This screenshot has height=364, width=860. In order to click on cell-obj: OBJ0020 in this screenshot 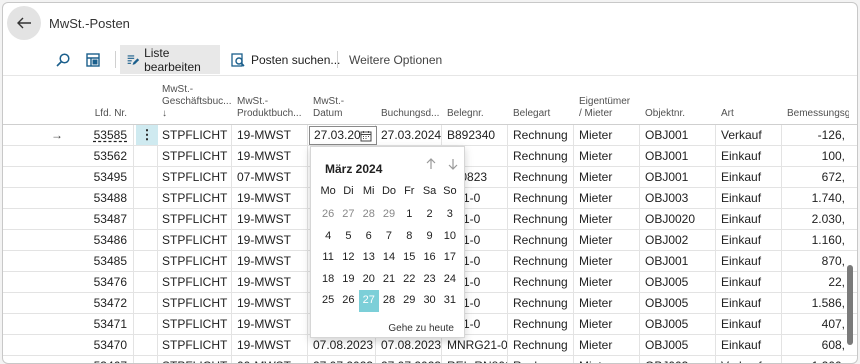, I will do `click(678, 219)`.